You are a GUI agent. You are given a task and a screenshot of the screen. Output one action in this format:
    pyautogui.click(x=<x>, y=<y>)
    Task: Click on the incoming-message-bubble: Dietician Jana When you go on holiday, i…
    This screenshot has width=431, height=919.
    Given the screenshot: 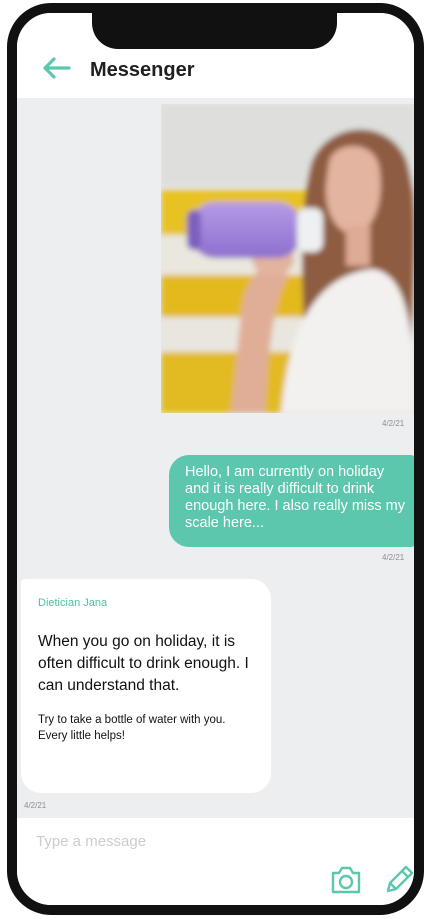 What is the action you would take?
    pyautogui.click(x=146, y=686)
    